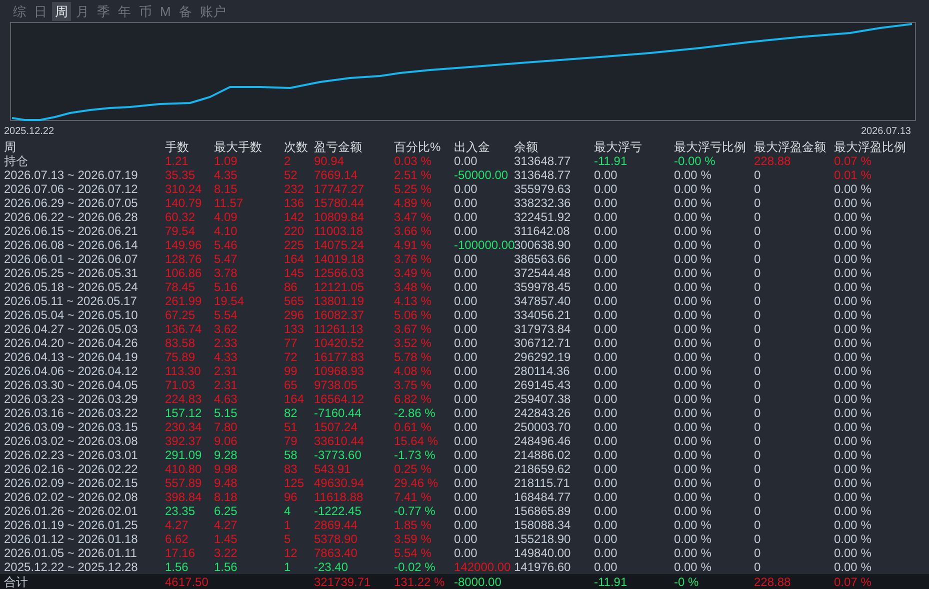 The image size is (929, 589). What do you see at coordinates (543, 175) in the screenshot?
I see `table-cell-text: 313648.77` at bounding box center [543, 175].